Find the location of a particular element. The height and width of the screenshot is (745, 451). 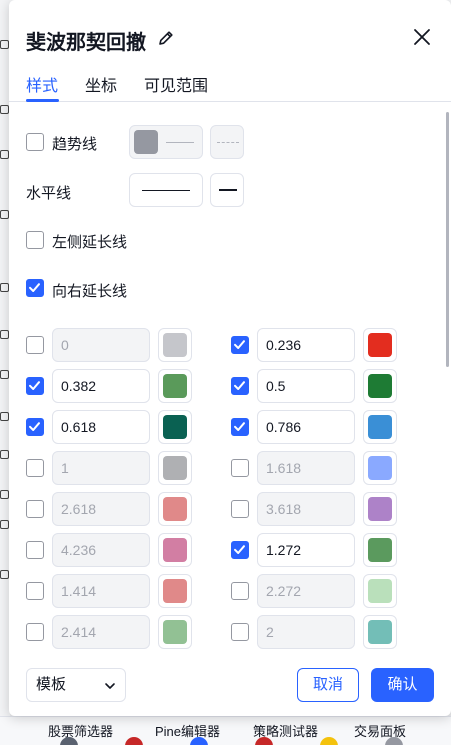

level-14-color-swatch is located at coordinates (175, 632).